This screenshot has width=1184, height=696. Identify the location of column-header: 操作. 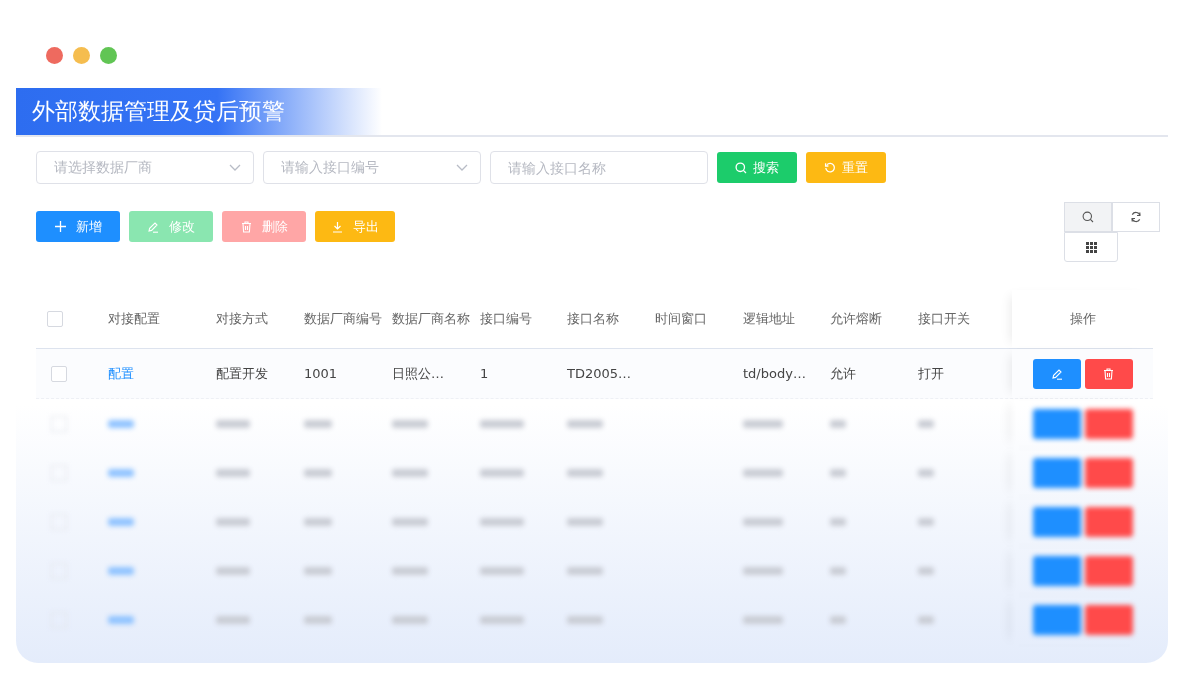
(1082, 319).